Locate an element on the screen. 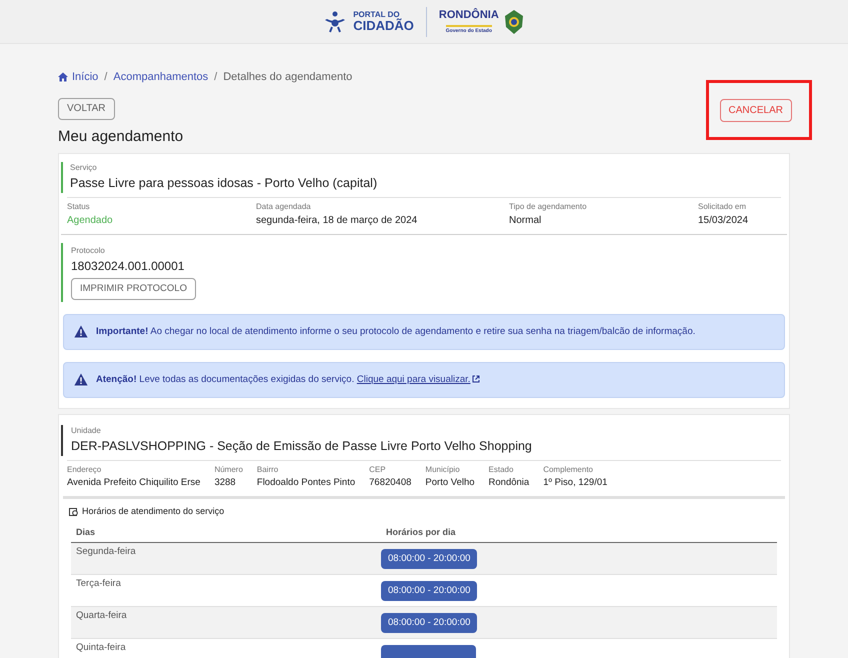 The width and height of the screenshot is (848, 658). column-header: Dias is located at coordinates (85, 533).